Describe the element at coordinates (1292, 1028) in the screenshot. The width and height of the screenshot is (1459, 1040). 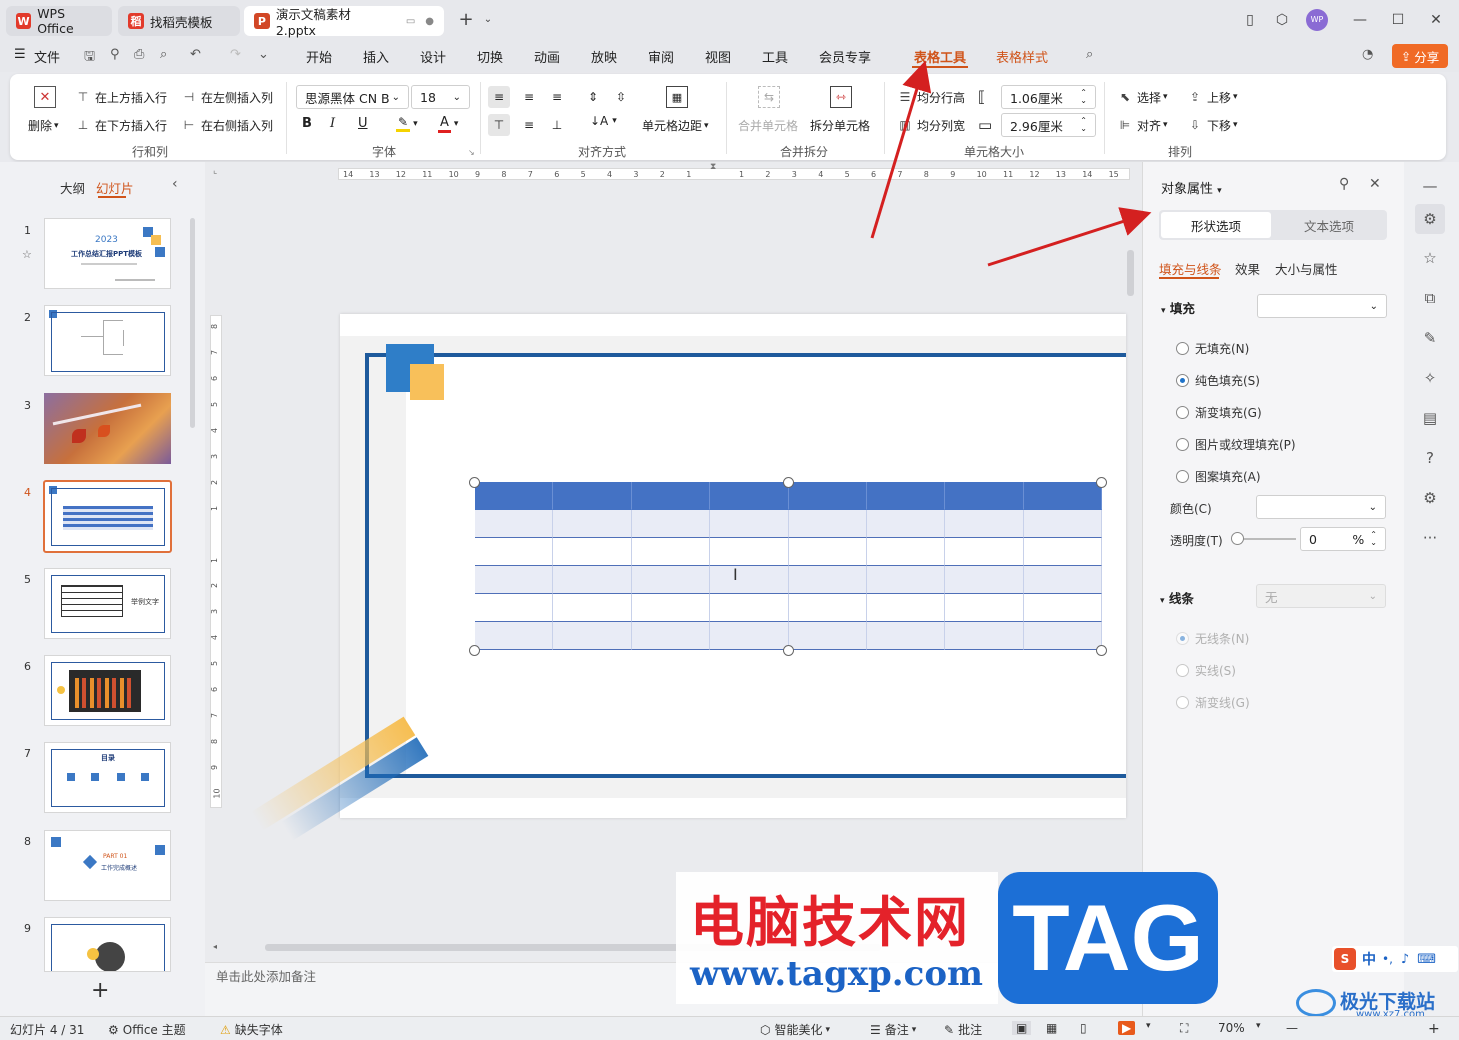
I see `zoom-out-icon: —` at that location.